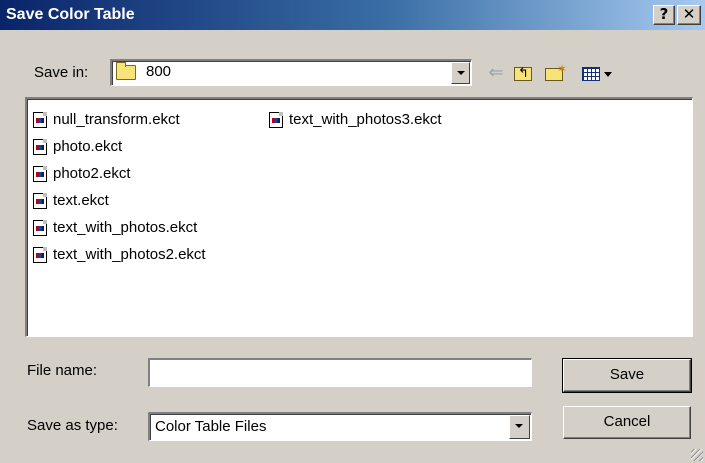 This screenshot has height=463, width=705. I want to click on view-menu-icon, so click(600, 73).